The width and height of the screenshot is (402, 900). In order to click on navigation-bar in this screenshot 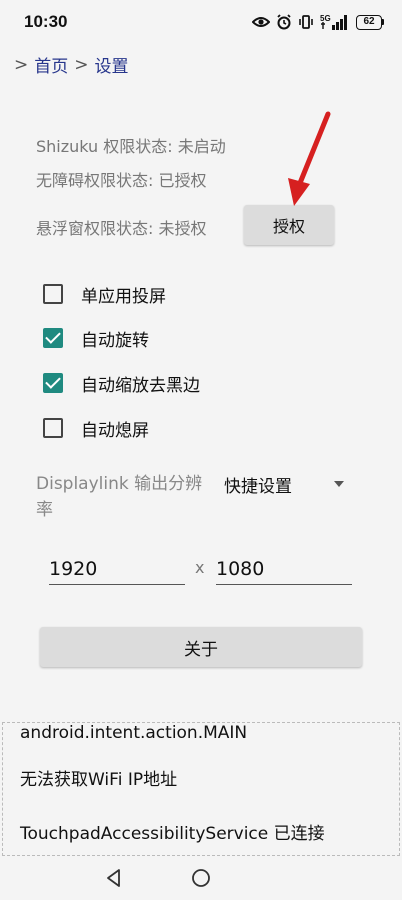, I will do `click(201, 878)`.